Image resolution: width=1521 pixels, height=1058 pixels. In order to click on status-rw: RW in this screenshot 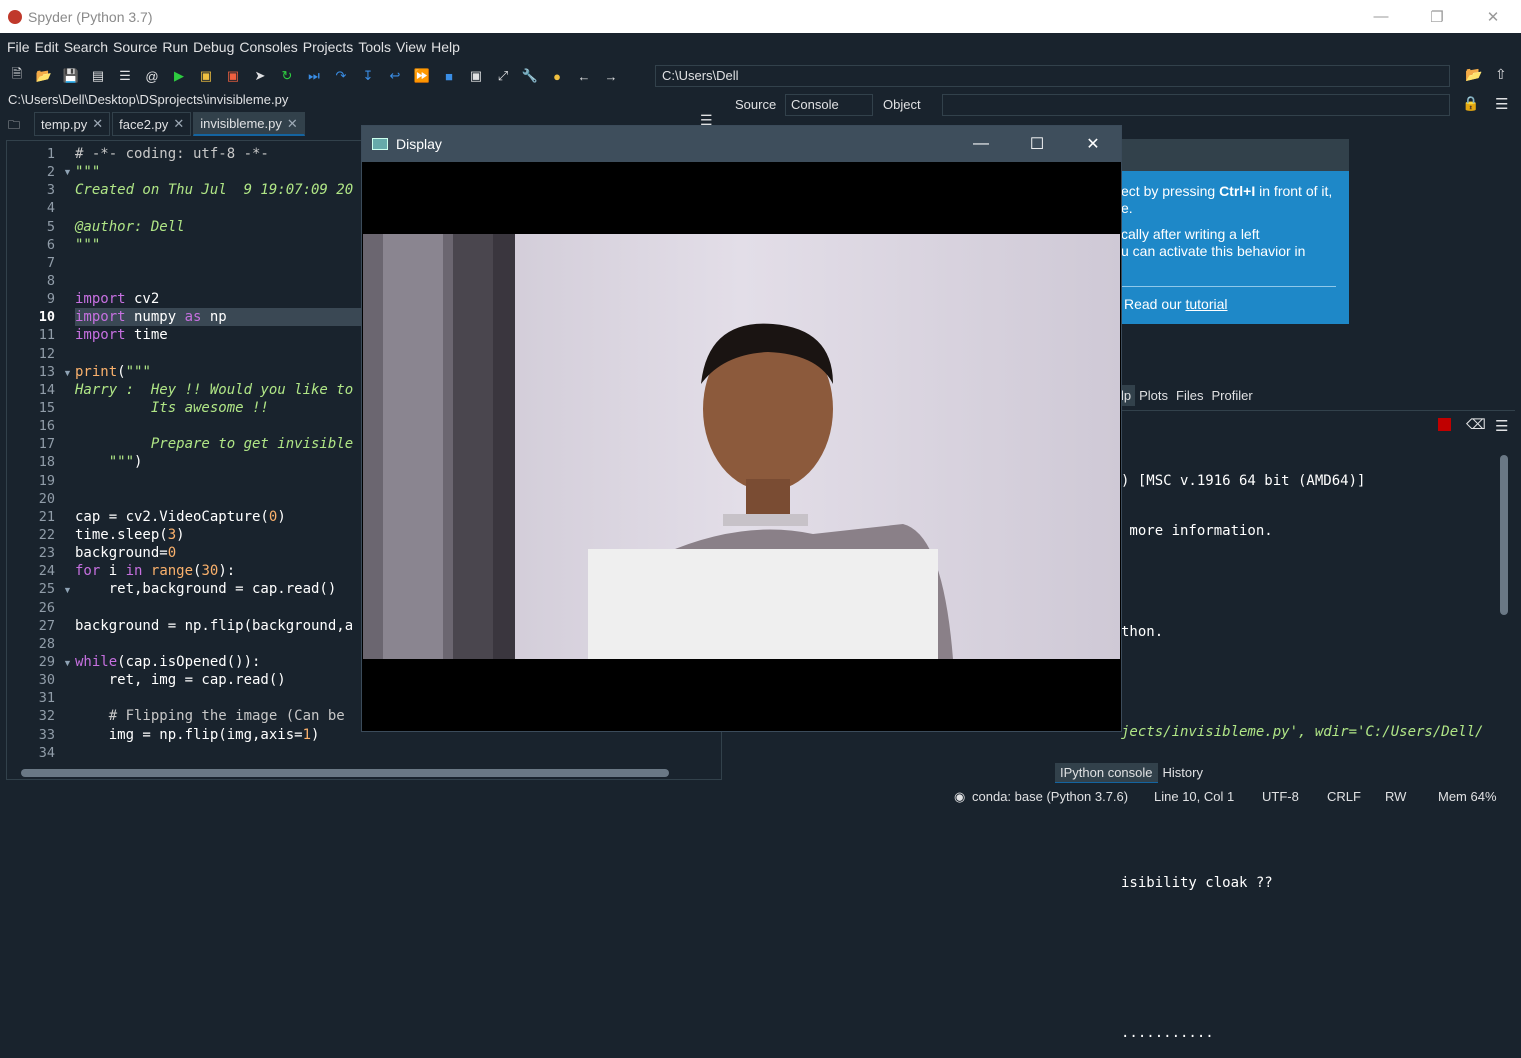, I will do `click(1396, 796)`.